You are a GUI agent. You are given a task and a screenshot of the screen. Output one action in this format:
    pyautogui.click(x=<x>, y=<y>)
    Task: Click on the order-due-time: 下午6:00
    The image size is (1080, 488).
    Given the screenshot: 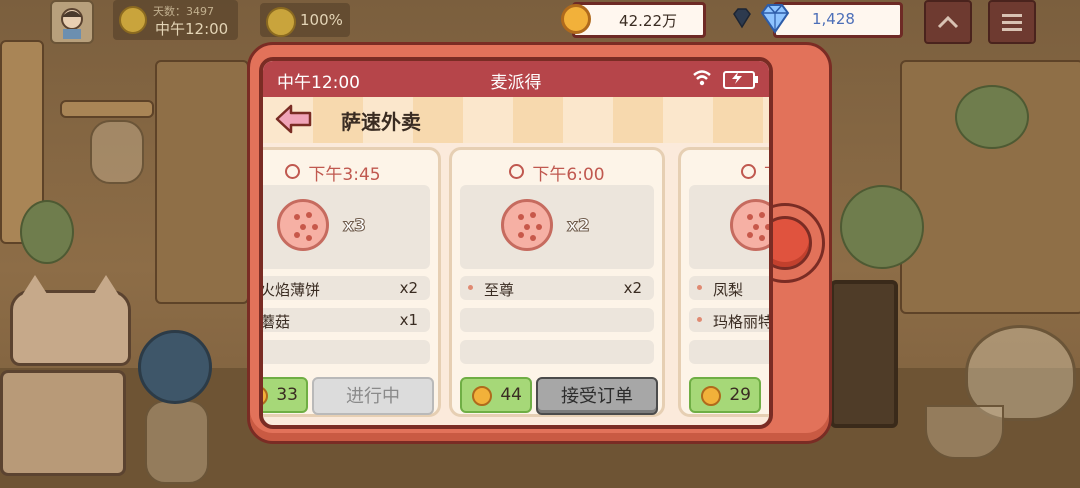 What is the action you would take?
    pyautogui.click(x=557, y=172)
    